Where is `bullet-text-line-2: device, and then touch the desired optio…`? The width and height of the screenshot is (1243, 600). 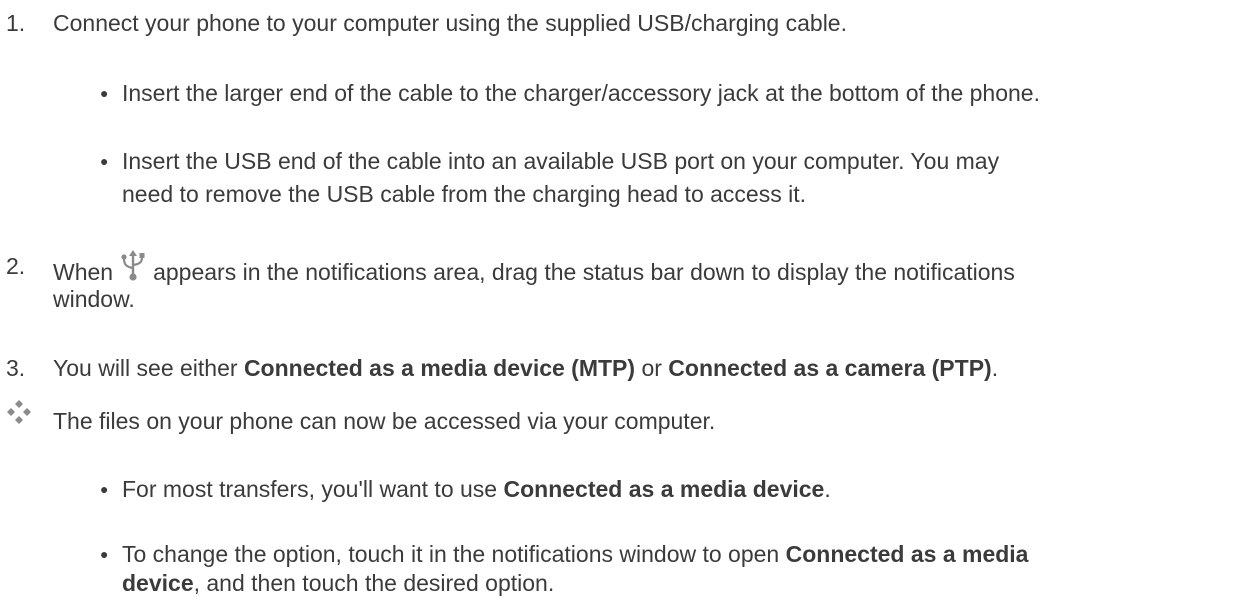
bullet-text-line-2: device, and then touch the desired optio… is located at coordinates (338, 583).